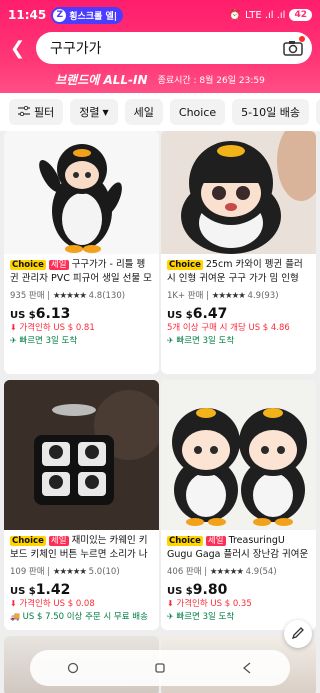  I want to click on search-row: ❮, so click(160, 48).